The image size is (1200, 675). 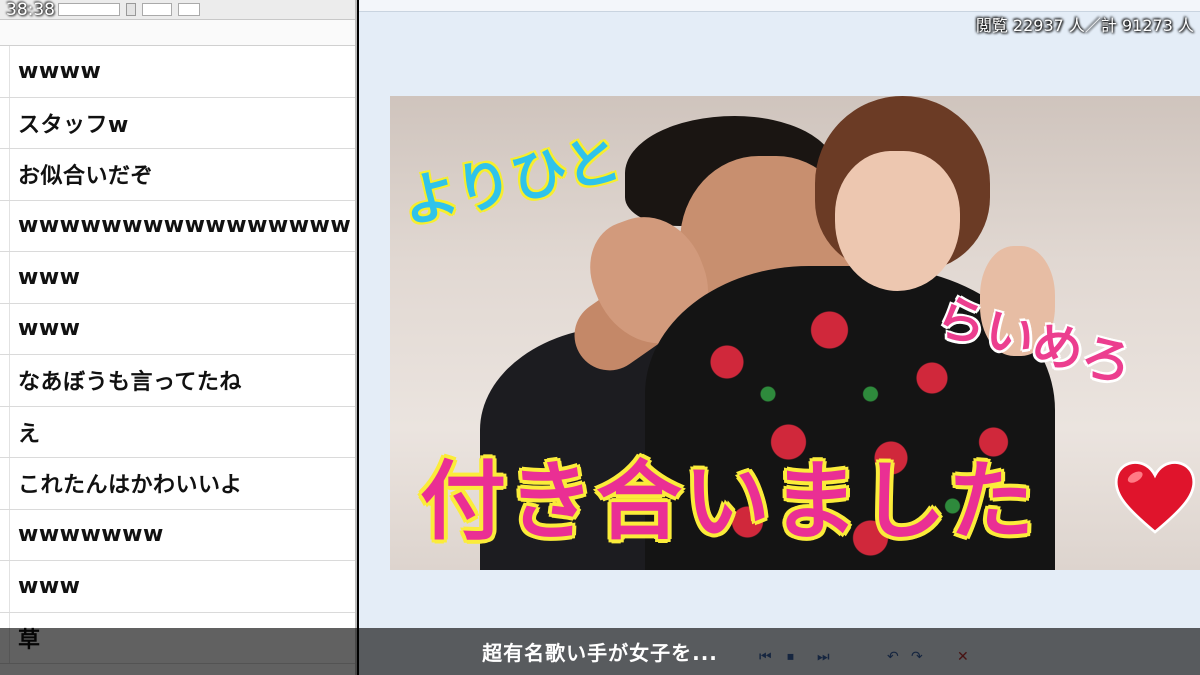 What do you see at coordinates (1084, 25) in the screenshot?
I see `viewer-count: 閲覧 22937 人／計 91273 人` at bounding box center [1084, 25].